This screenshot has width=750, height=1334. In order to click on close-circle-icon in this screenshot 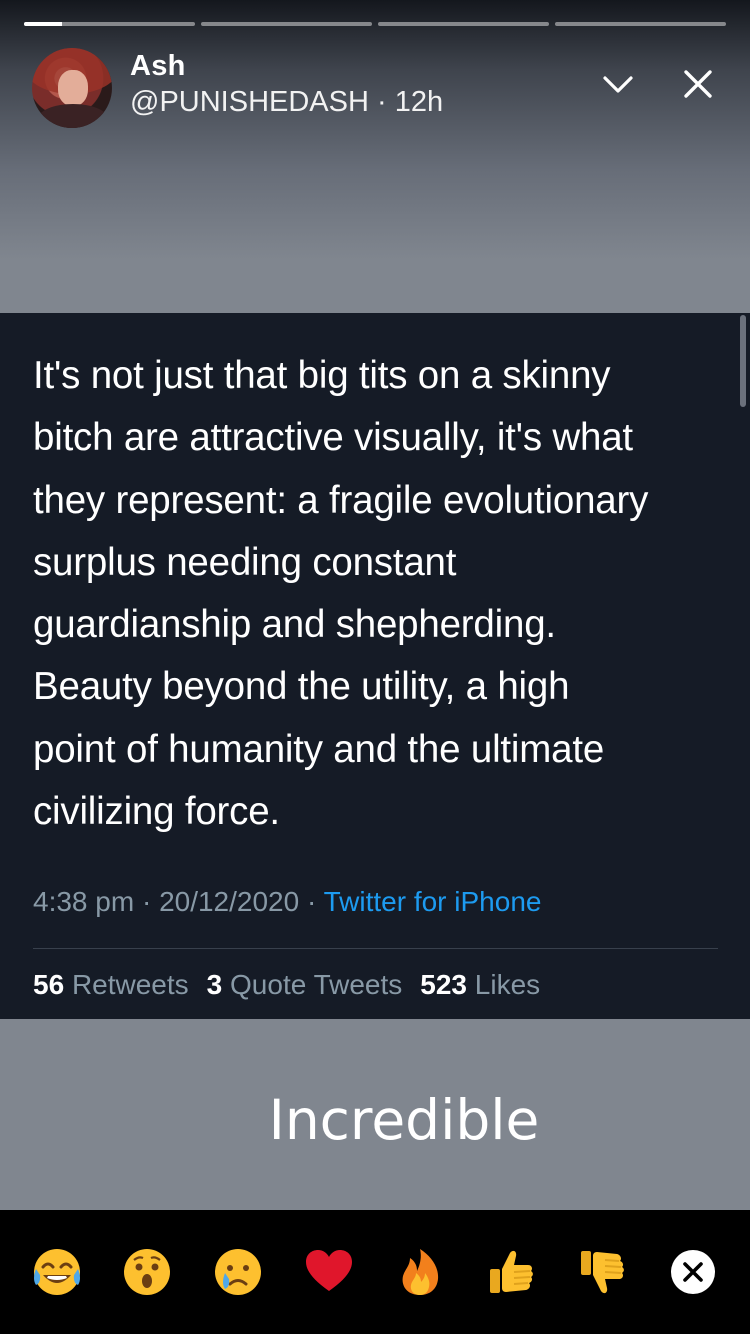, I will do `click(693, 1272)`.